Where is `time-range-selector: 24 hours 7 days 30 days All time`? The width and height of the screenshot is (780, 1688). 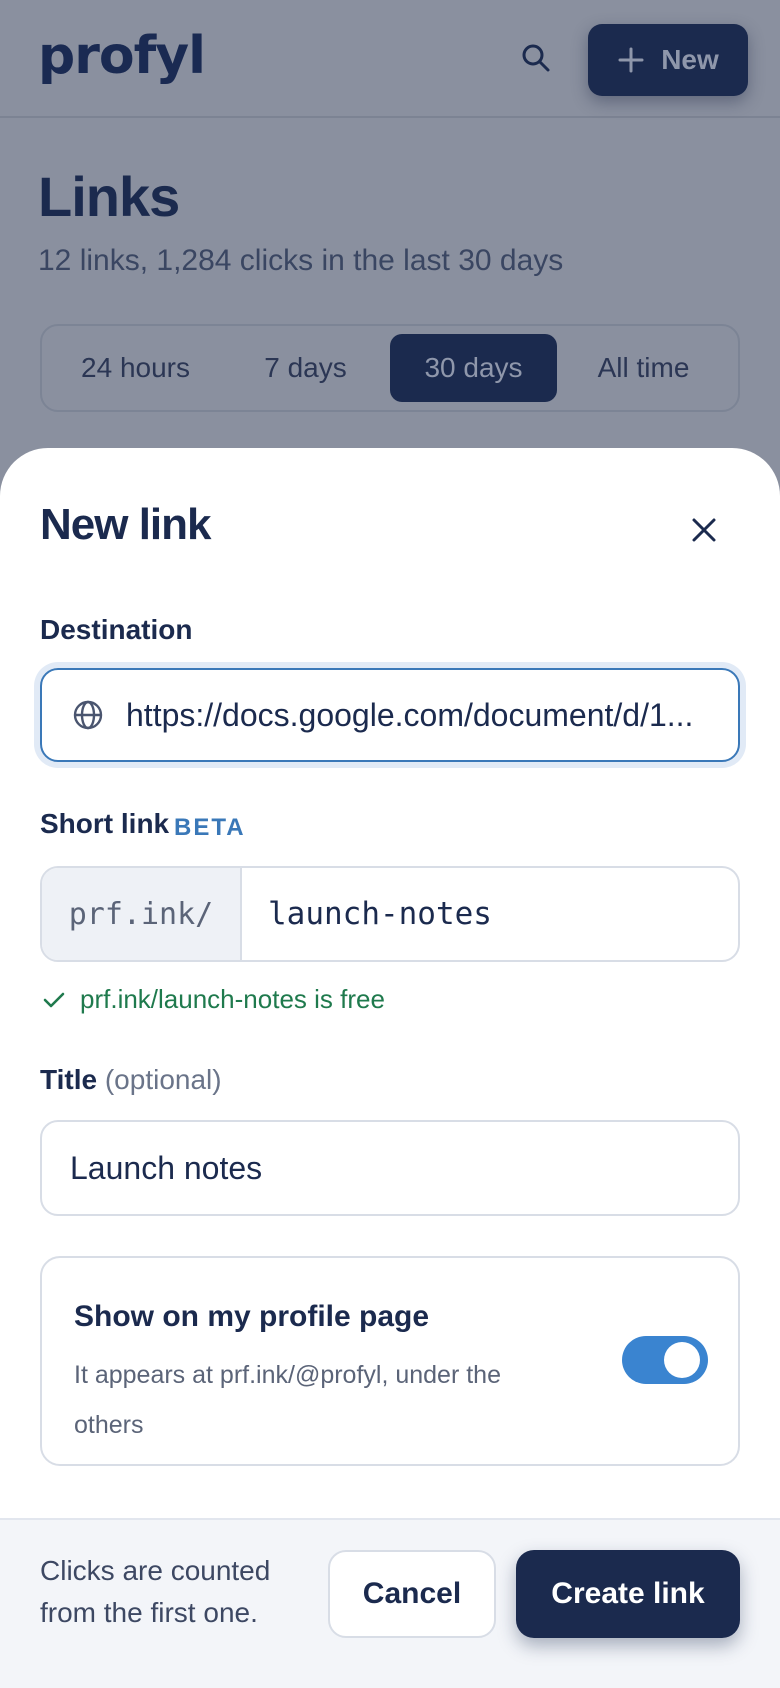
time-range-selector: 24 hours 7 days 30 days All time is located at coordinates (390, 368).